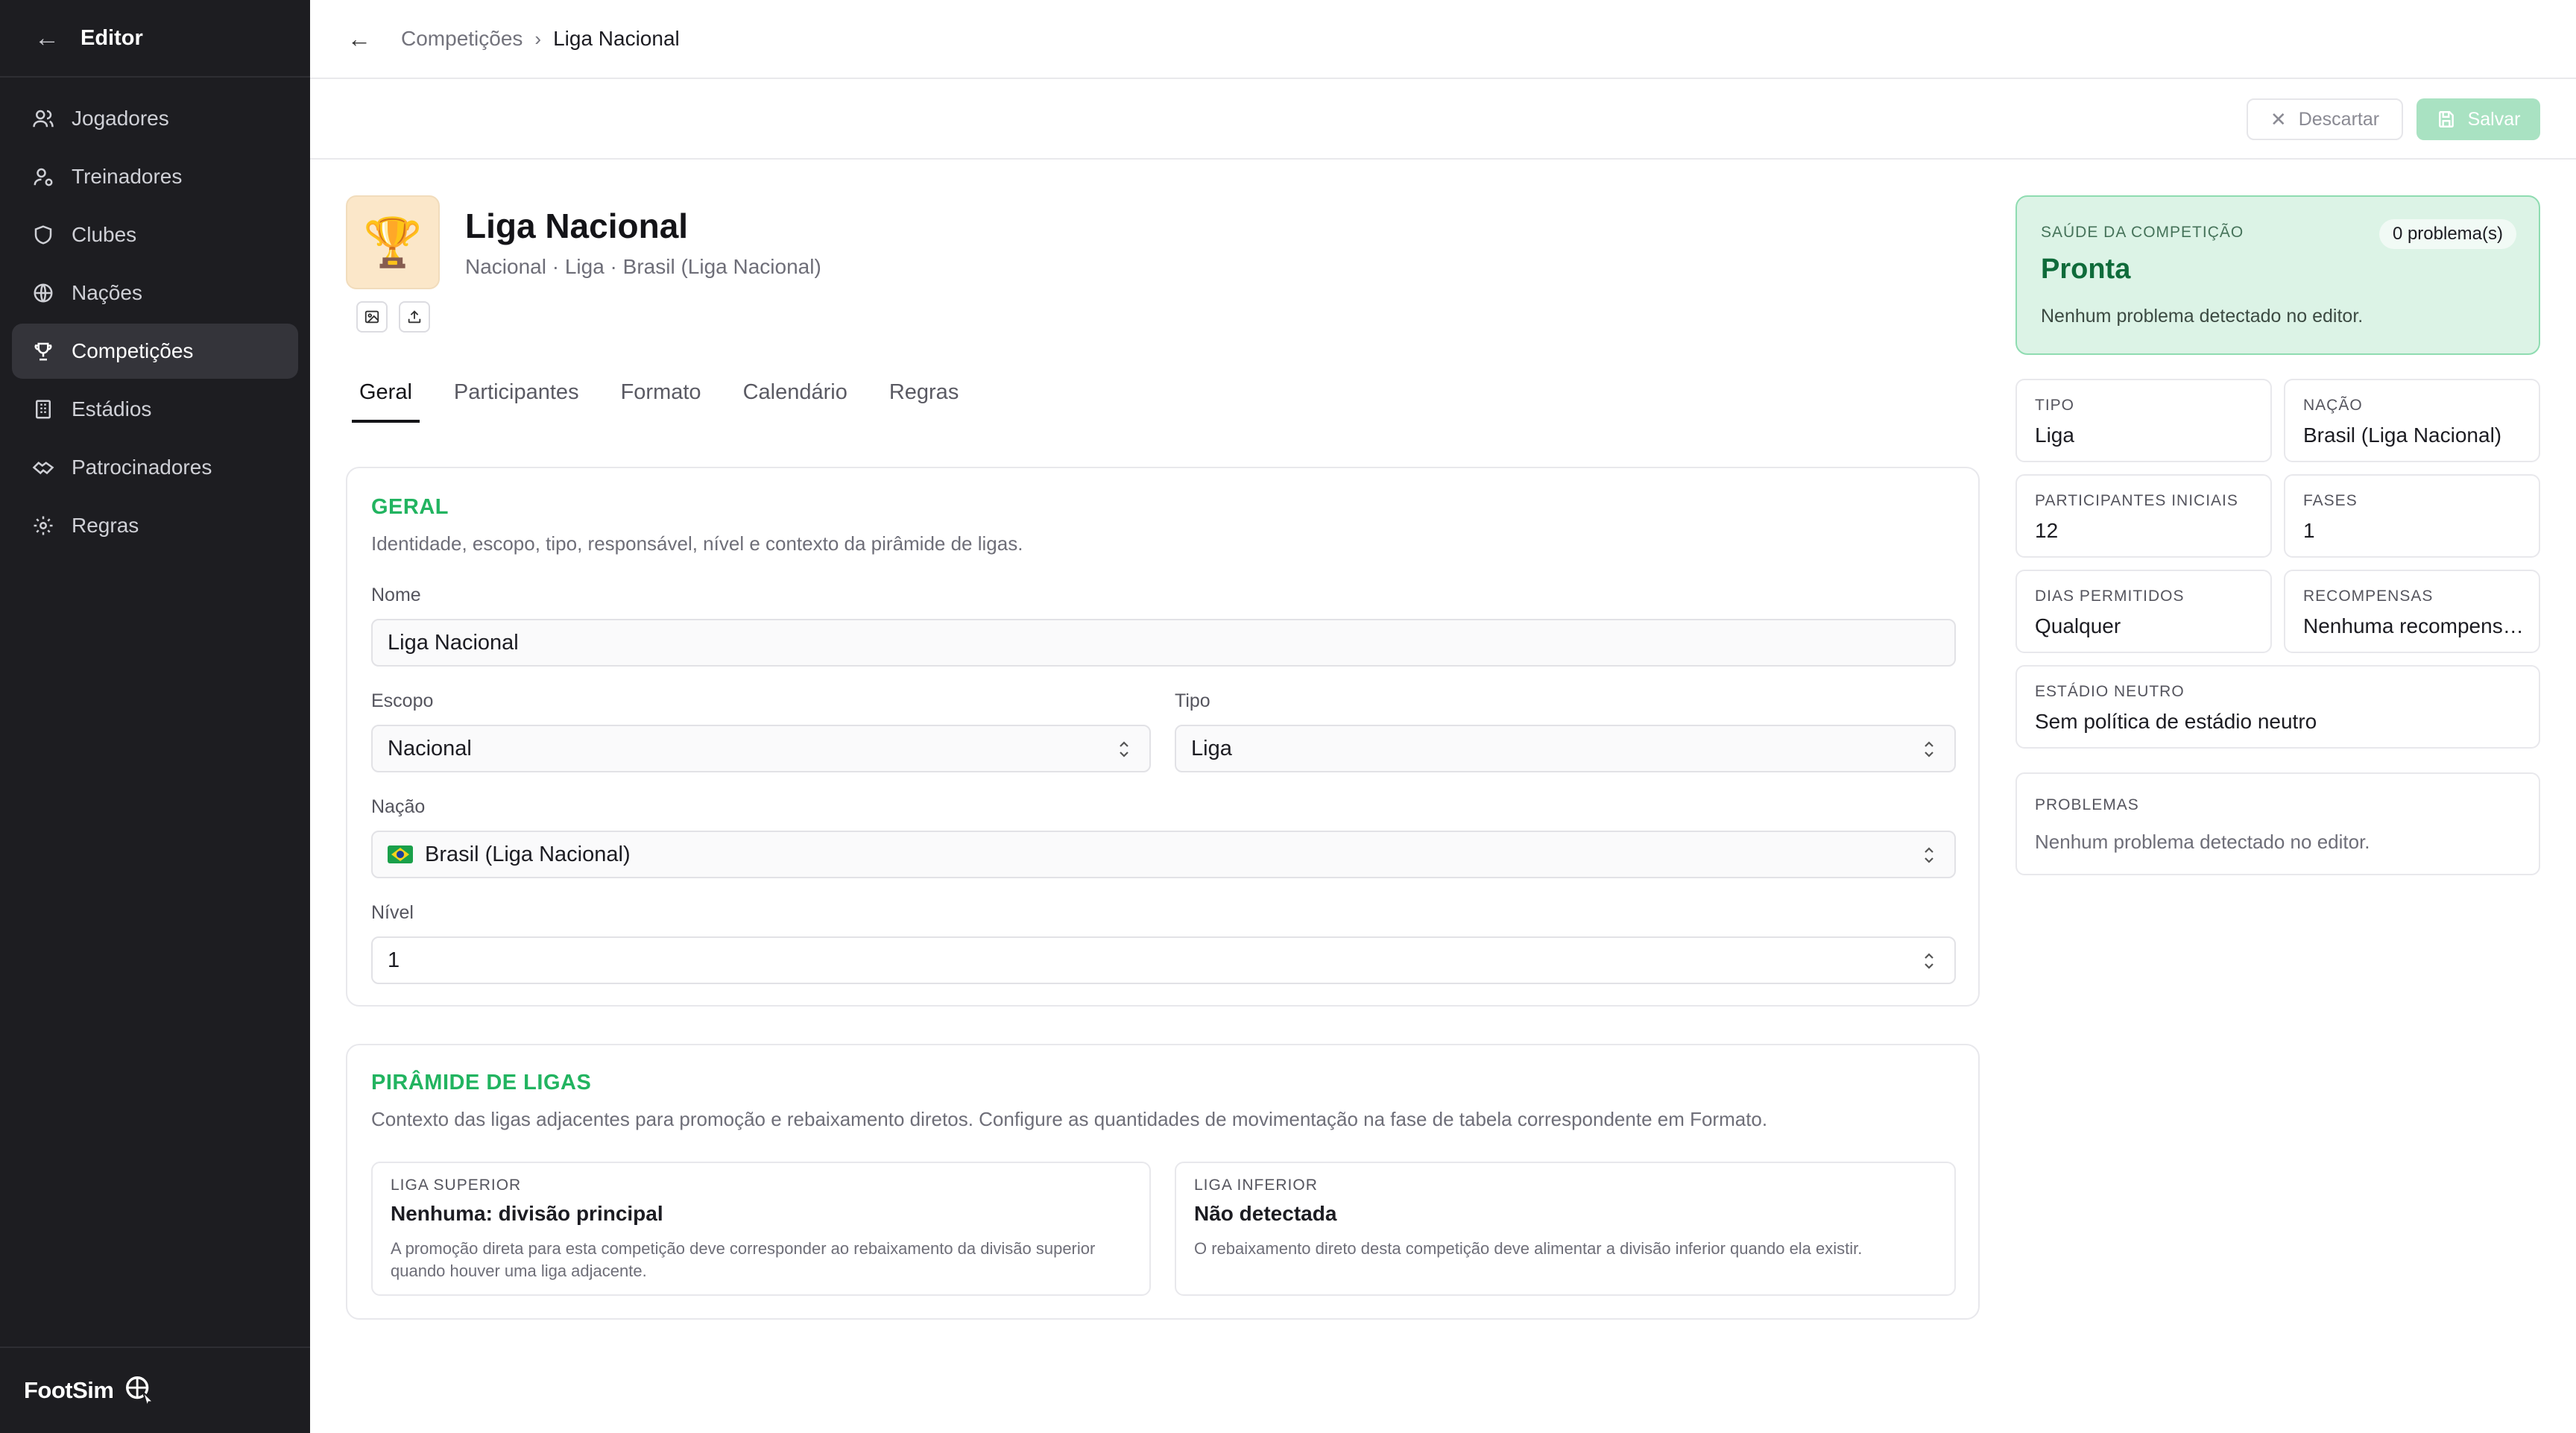  What do you see at coordinates (2333, 406) in the screenshot?
I see `stat-label: NAÇÃO` at bounding box center [2333, 406].